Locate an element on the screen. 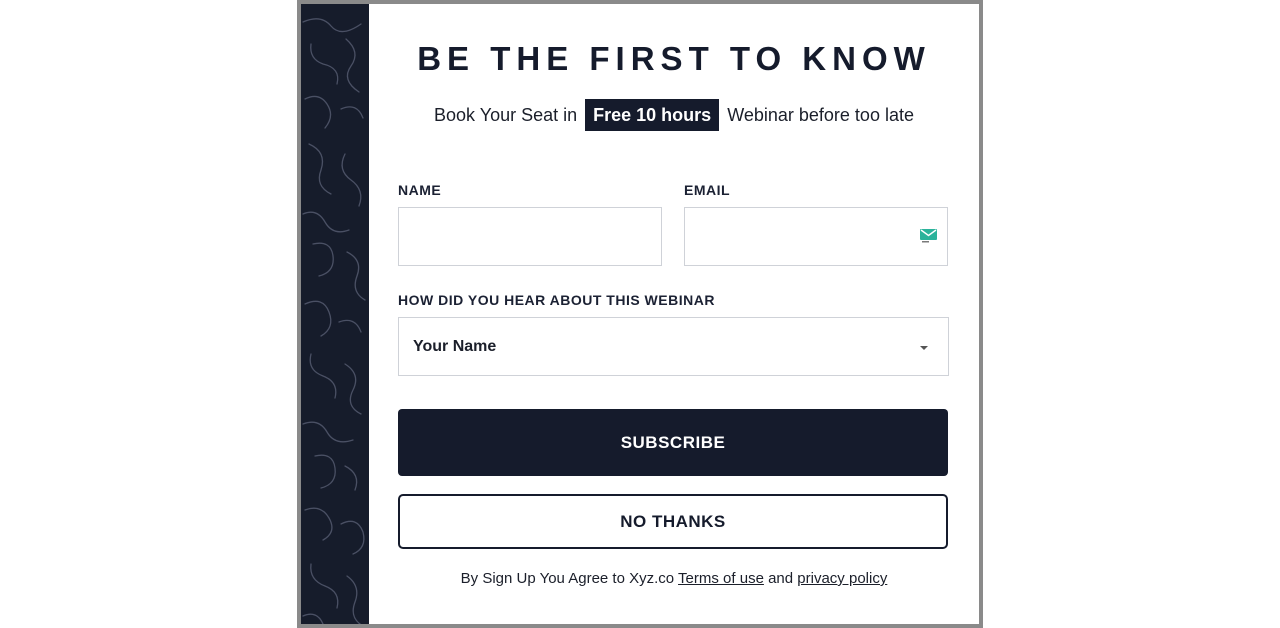 The image size is (1280, 628). name-label: NAME is located at coordinates (420, 190).